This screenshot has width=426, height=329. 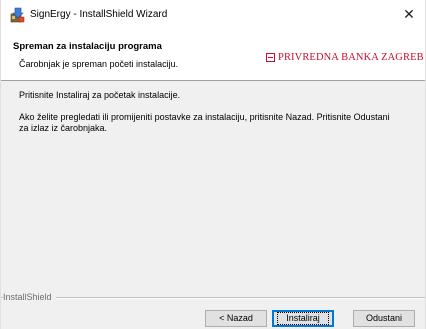 What do you see at coordinates (213, 15) in the screenshot?
I see `title-bar: SignErgy - InstallShield Wizard ✕` at bounding box center [213, 15].